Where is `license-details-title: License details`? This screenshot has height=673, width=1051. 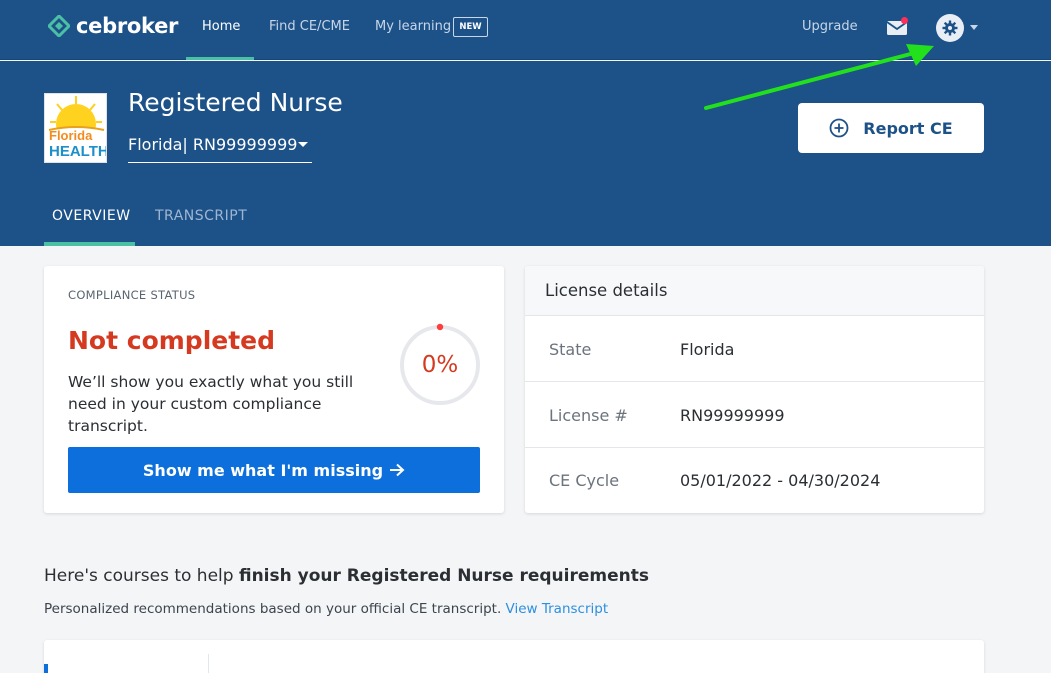 license-details-title: License details is located at coordinates (606, 290).